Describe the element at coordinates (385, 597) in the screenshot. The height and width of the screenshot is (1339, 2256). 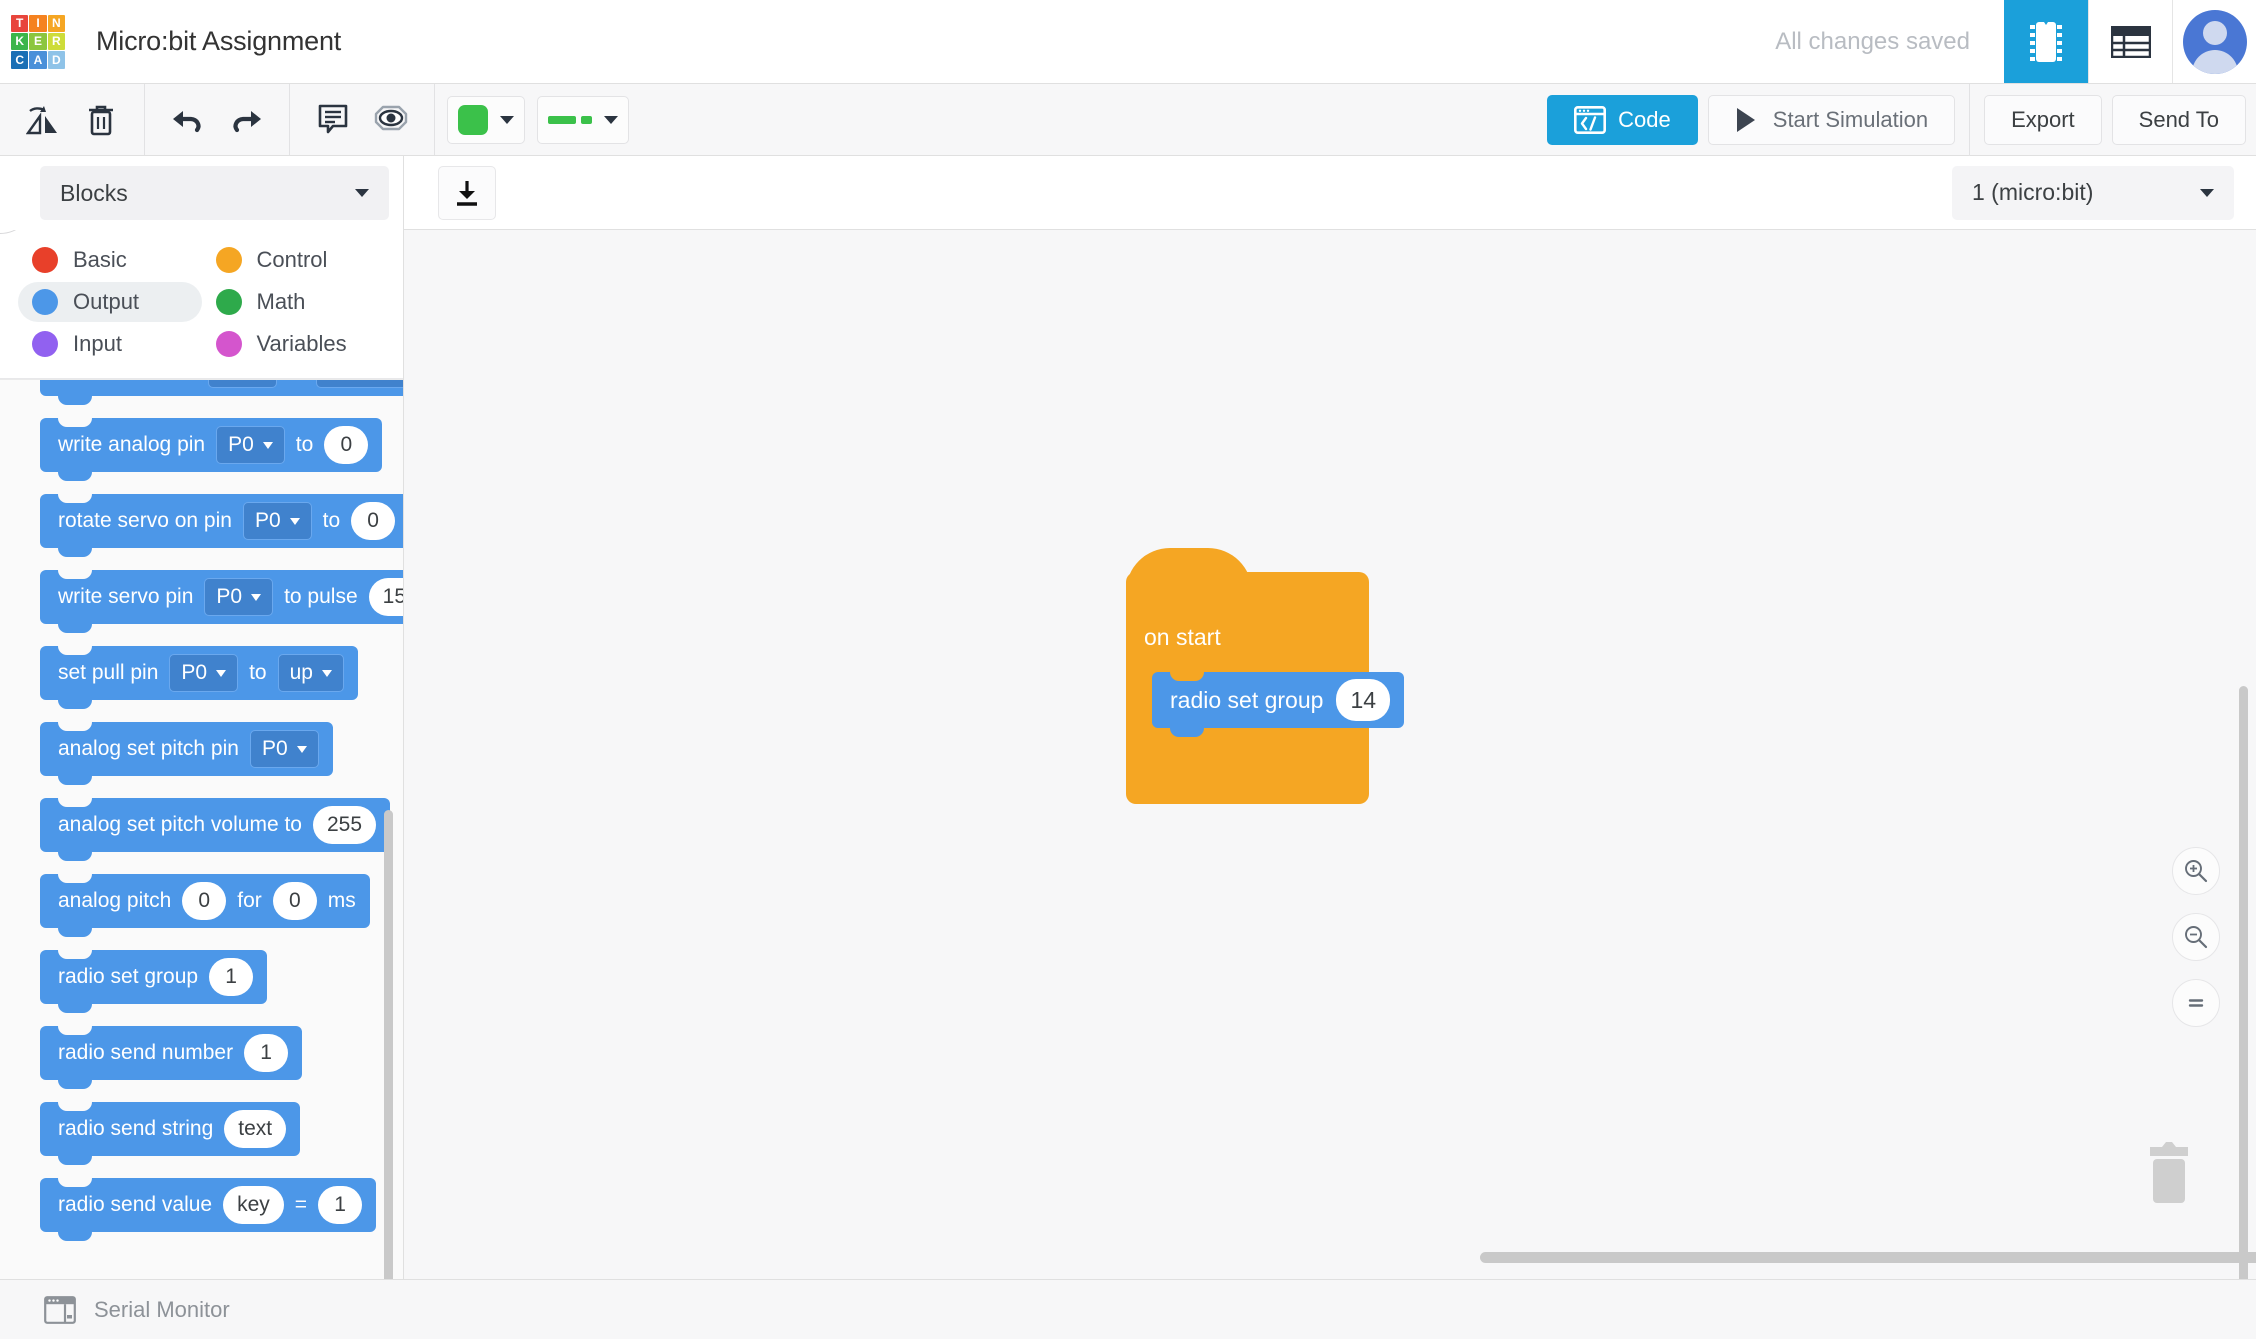
I see `block-value-field: 1500` at that location.